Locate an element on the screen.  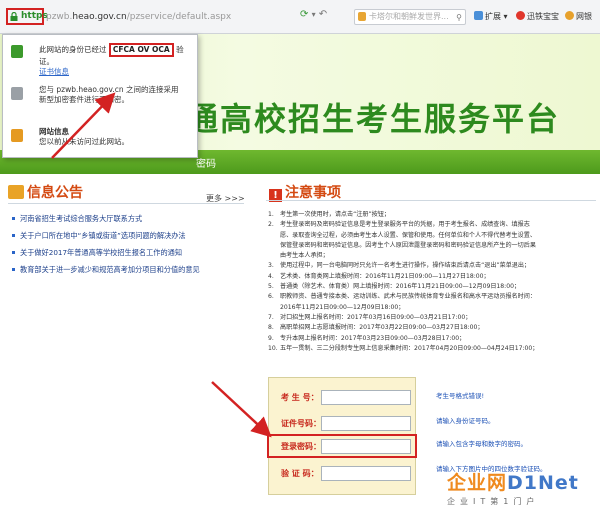
watermark-title: 企业网D1Net is located at coordinates (513, 483).